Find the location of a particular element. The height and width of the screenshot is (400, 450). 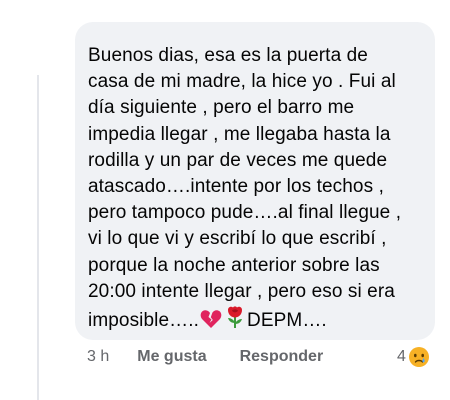

reply-button: Responder is located at coordinates (282, 357).